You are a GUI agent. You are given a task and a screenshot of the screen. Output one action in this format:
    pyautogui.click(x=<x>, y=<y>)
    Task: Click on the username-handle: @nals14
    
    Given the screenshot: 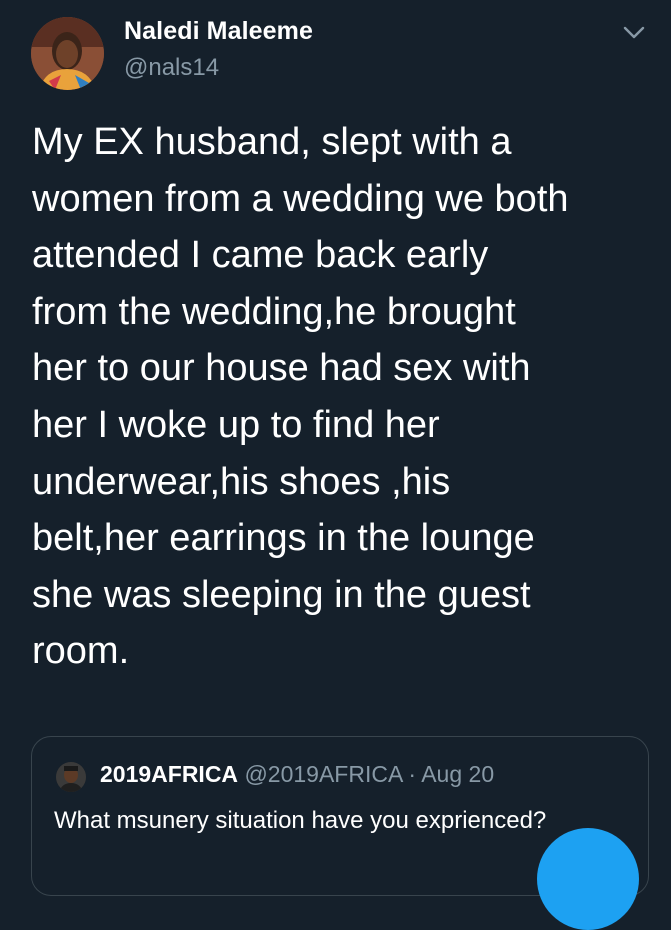 What is the action you would take?
    pyautogui.click(x=171, y=68)
    